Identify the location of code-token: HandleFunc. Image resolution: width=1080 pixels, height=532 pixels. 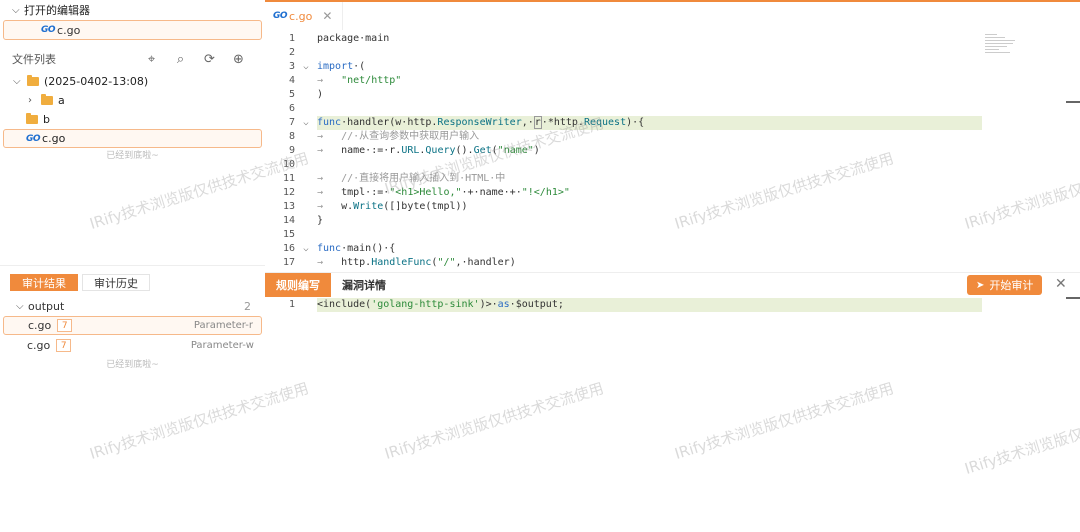
(401, 262).